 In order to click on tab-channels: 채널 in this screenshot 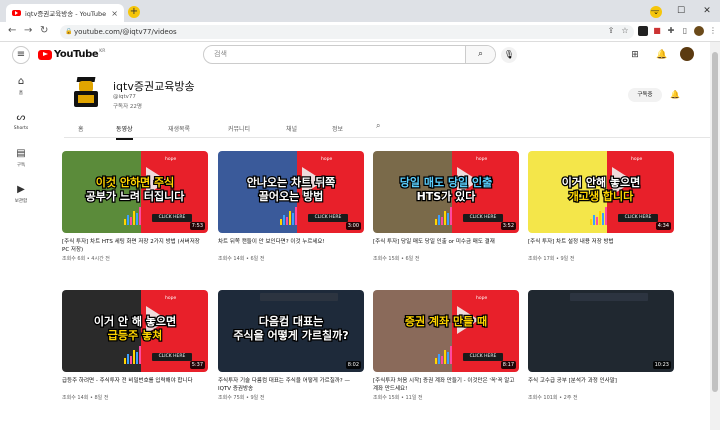, I will do `click(291, 128)`.